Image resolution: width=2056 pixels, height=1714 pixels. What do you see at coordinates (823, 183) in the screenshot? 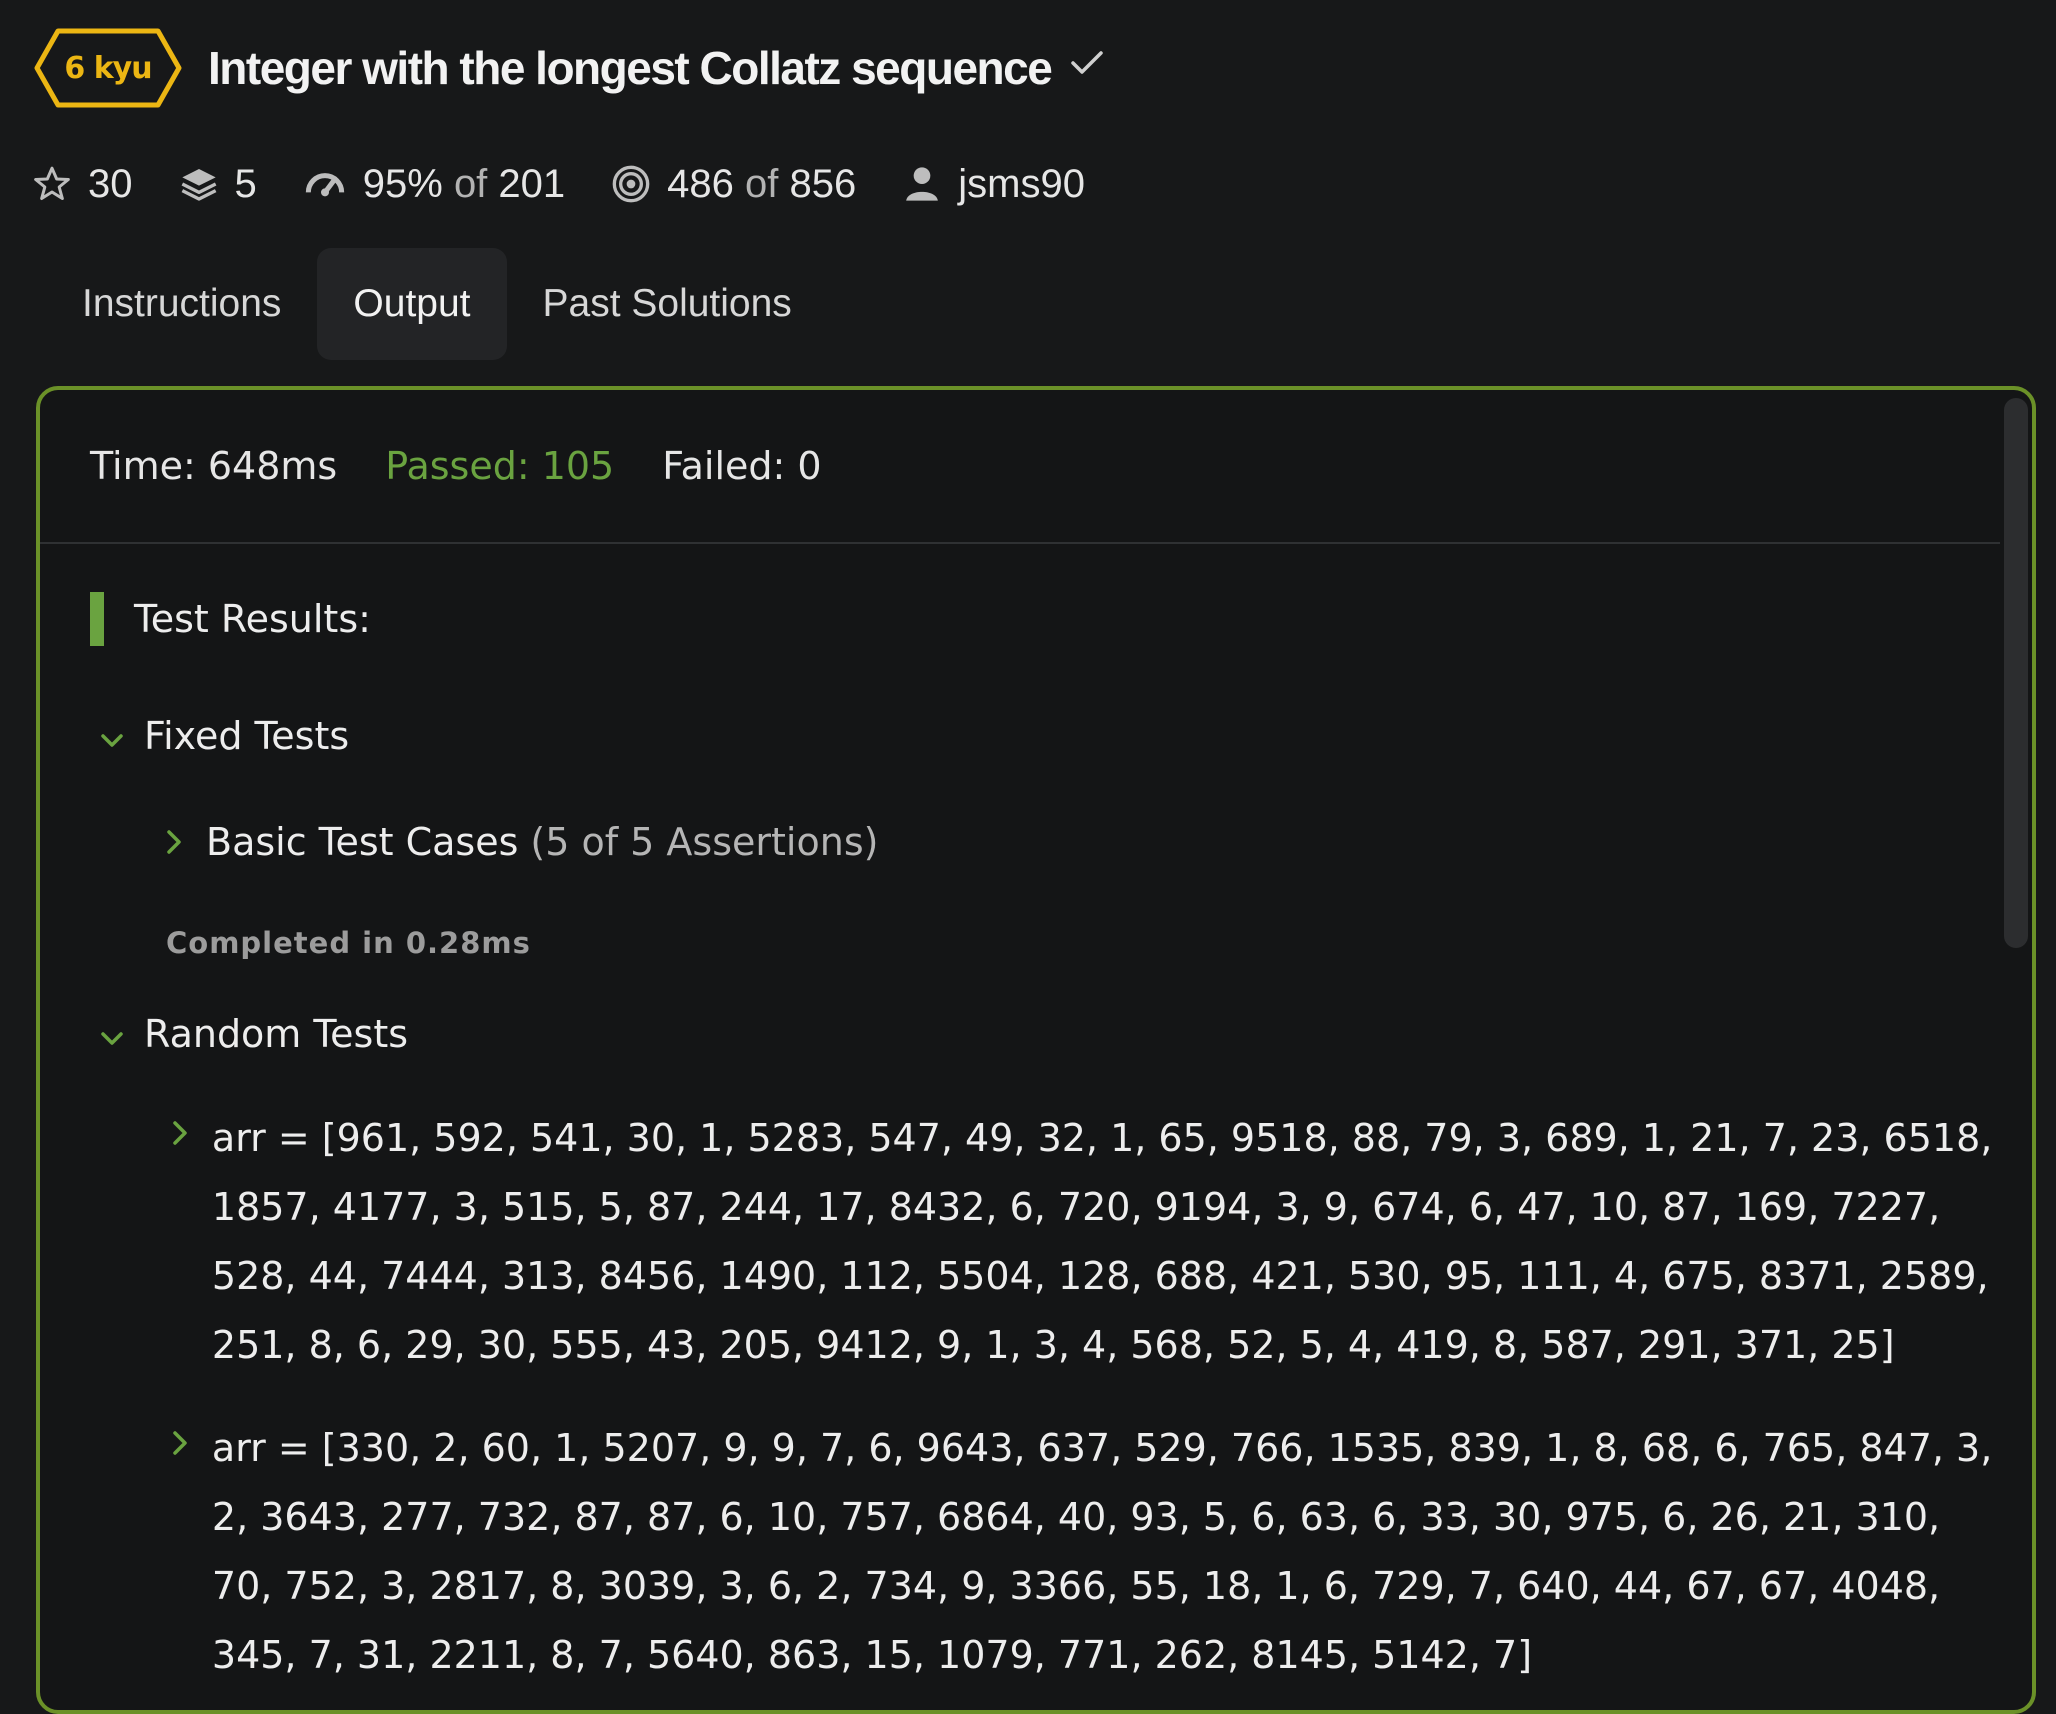
I see `completions-total: 856` at bounding box center [823, 183].